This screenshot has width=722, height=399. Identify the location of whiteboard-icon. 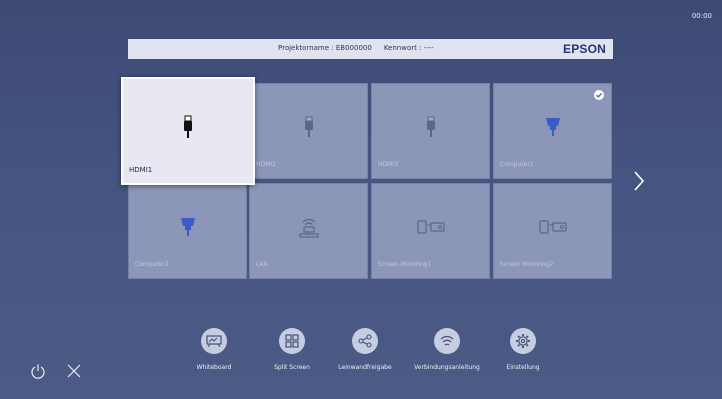
(214, 341).